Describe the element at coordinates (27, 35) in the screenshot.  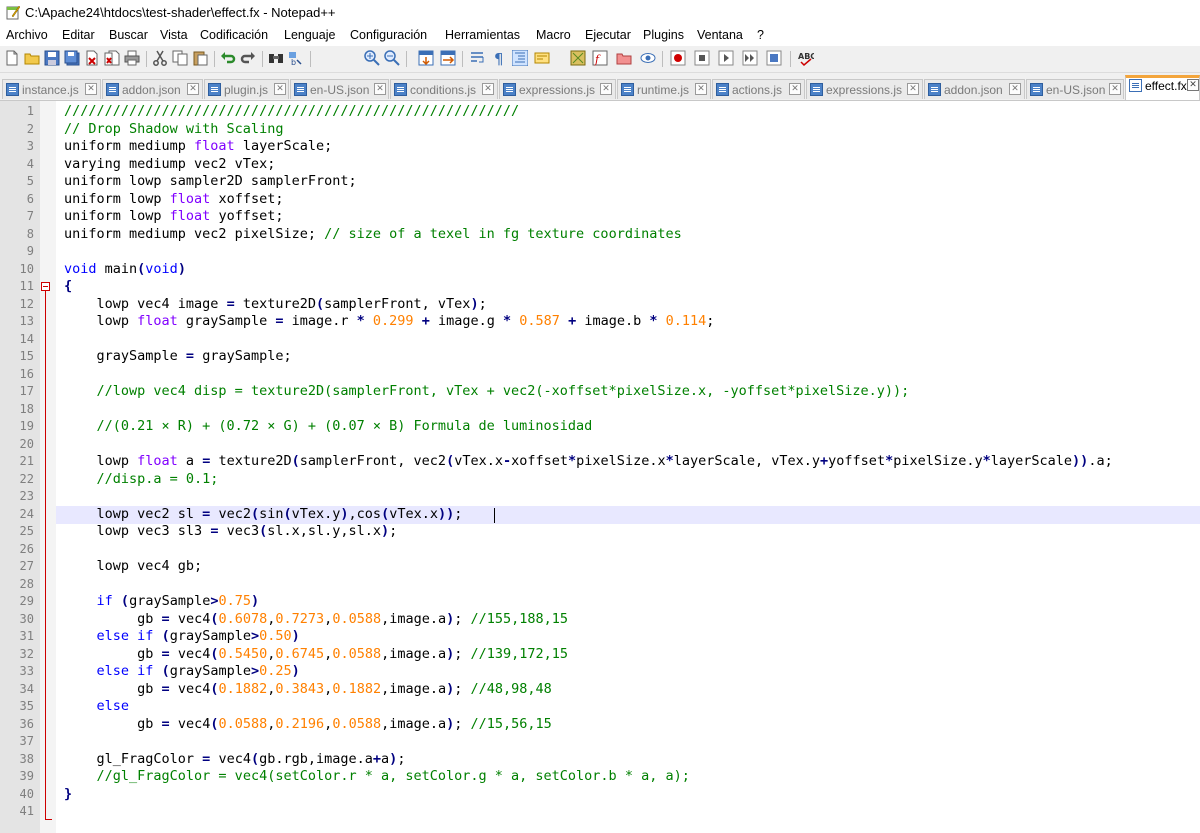
I see `menu-archivo: Archivo` at that location.